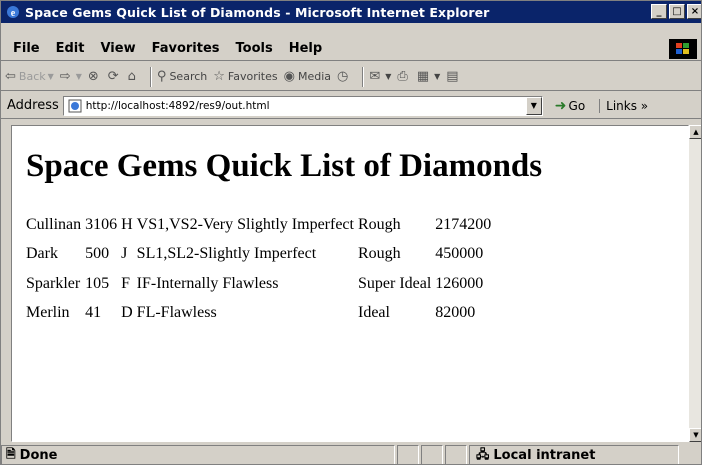 Image resolution: width=702 pixels, height=465 pixels. Describe the element at coordinates (623, 105) in the screenshot. I see `links-button: Links »` at that location.